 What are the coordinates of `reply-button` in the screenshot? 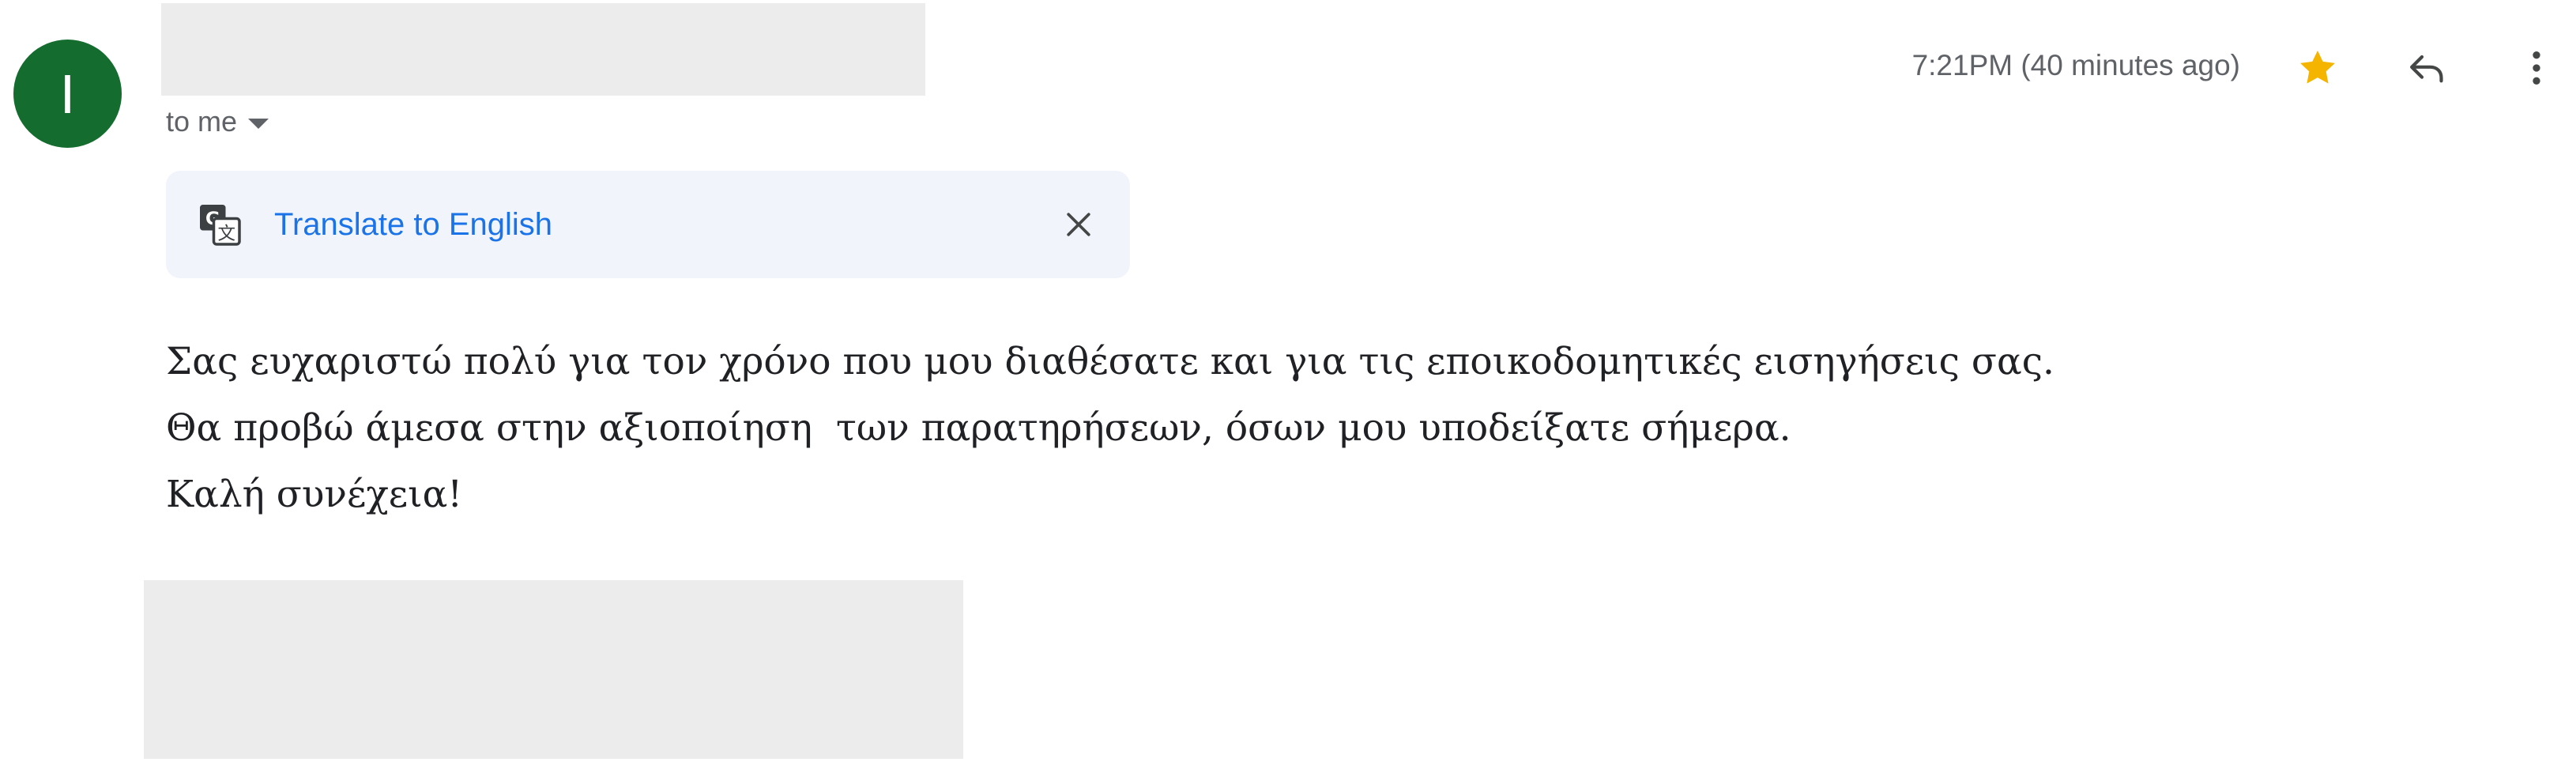 It's located at (2427, 68).